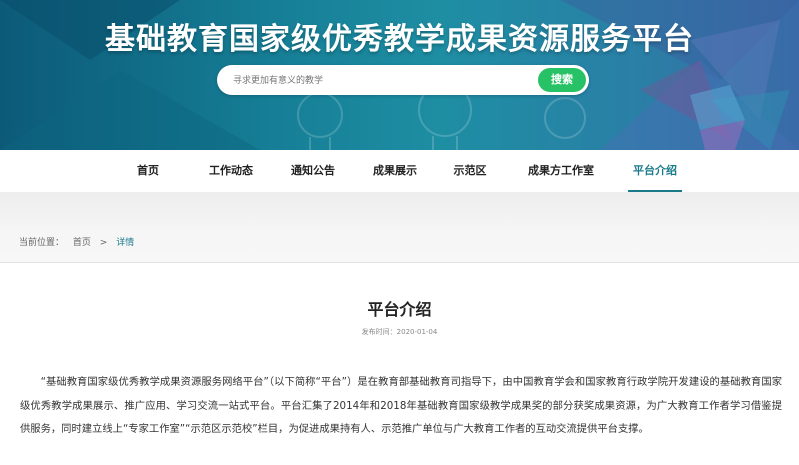 The width and height of the screenshot is (799, 465). I want to click on breadcrumb-prefix: 当前位置：, so click(42, 243).